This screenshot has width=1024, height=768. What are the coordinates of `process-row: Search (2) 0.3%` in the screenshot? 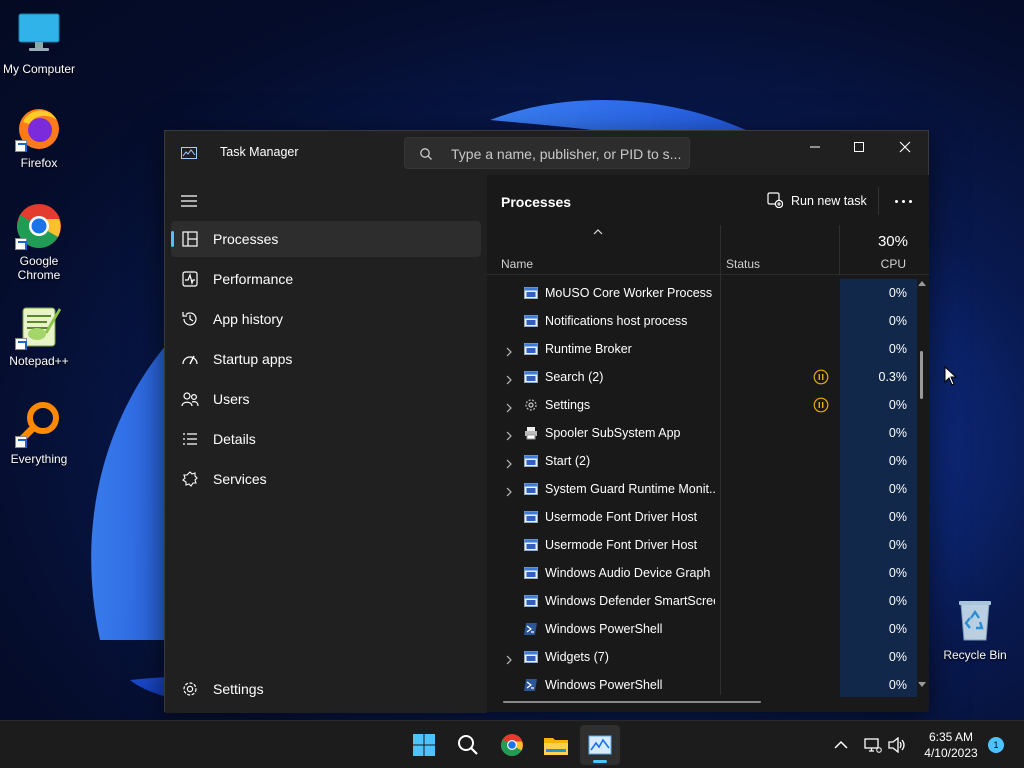 It's located at (702, 377).